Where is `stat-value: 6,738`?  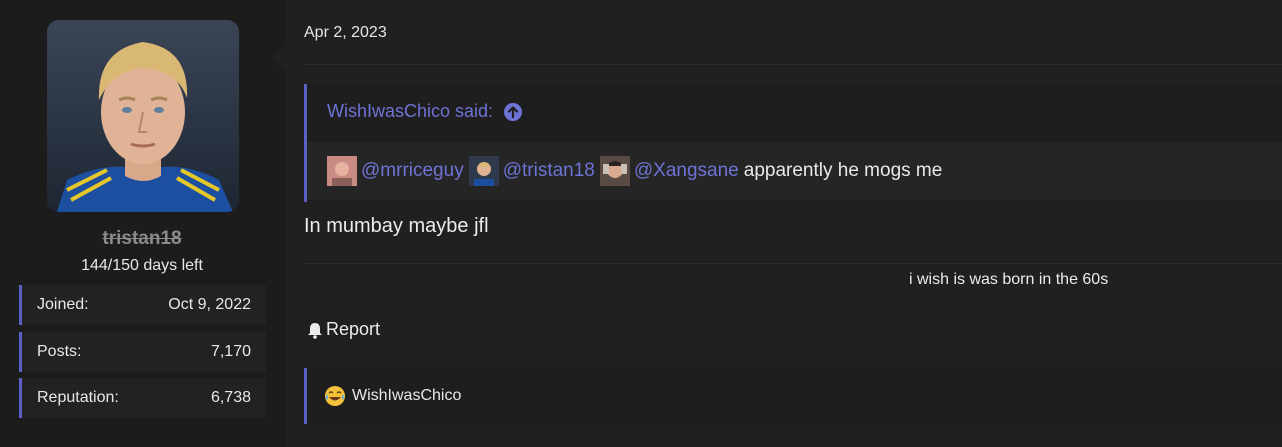
stat-value: 6,738 is located at coordinates (230, 397).